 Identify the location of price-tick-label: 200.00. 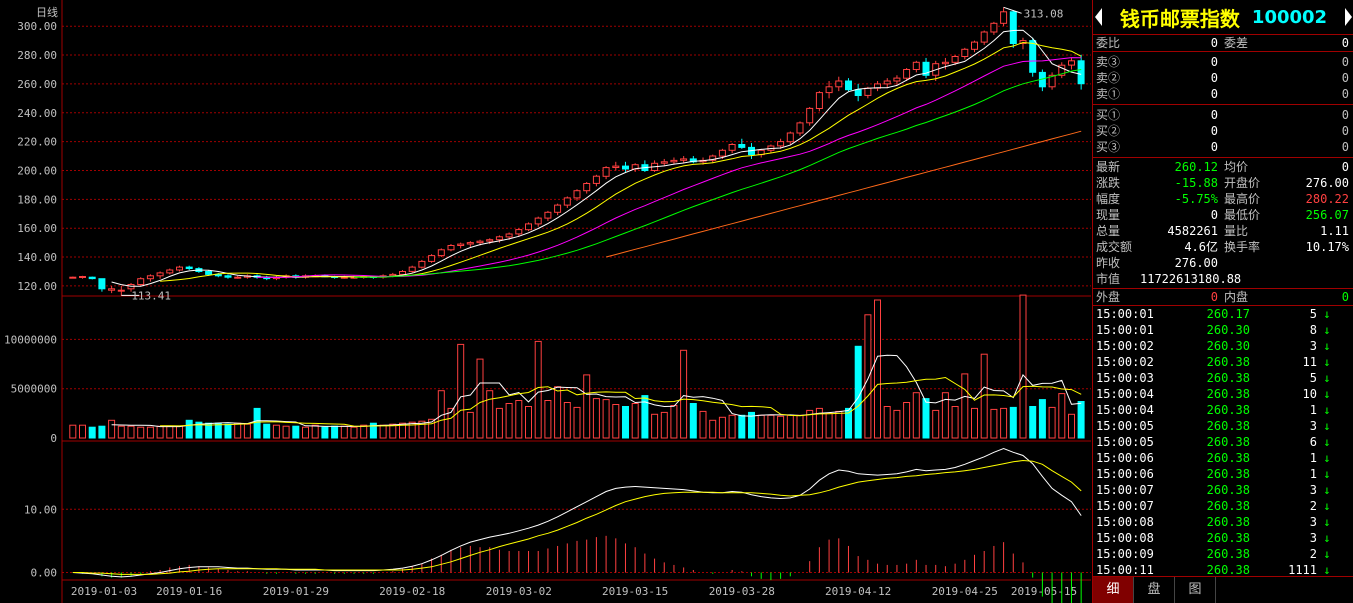
(37, 170).